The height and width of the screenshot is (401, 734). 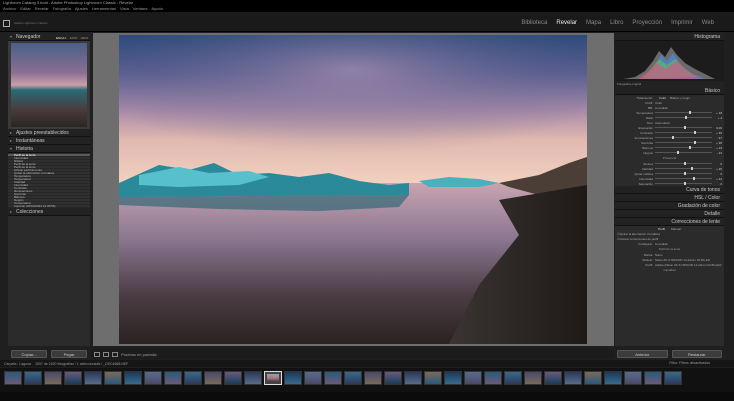 I want to click on lens-tab-profile: Perfil, so click(x=661, y=229).